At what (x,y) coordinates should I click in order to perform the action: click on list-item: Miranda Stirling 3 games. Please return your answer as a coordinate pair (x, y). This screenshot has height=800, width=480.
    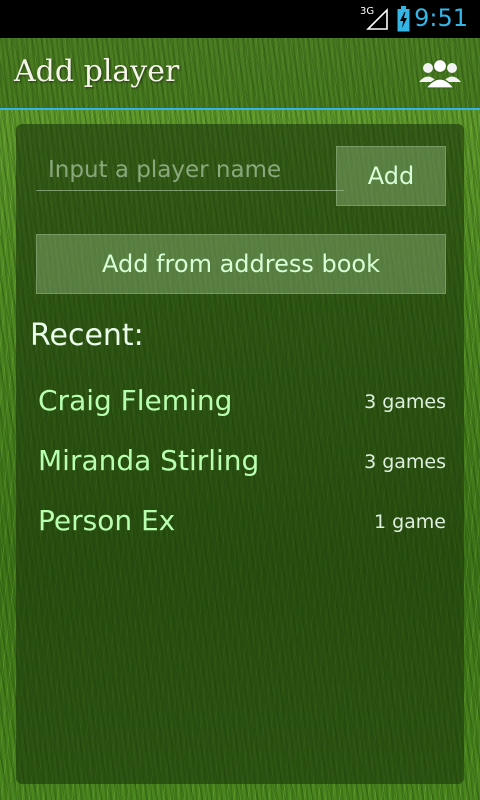
    Looking at the image, I should click on (241, 464).